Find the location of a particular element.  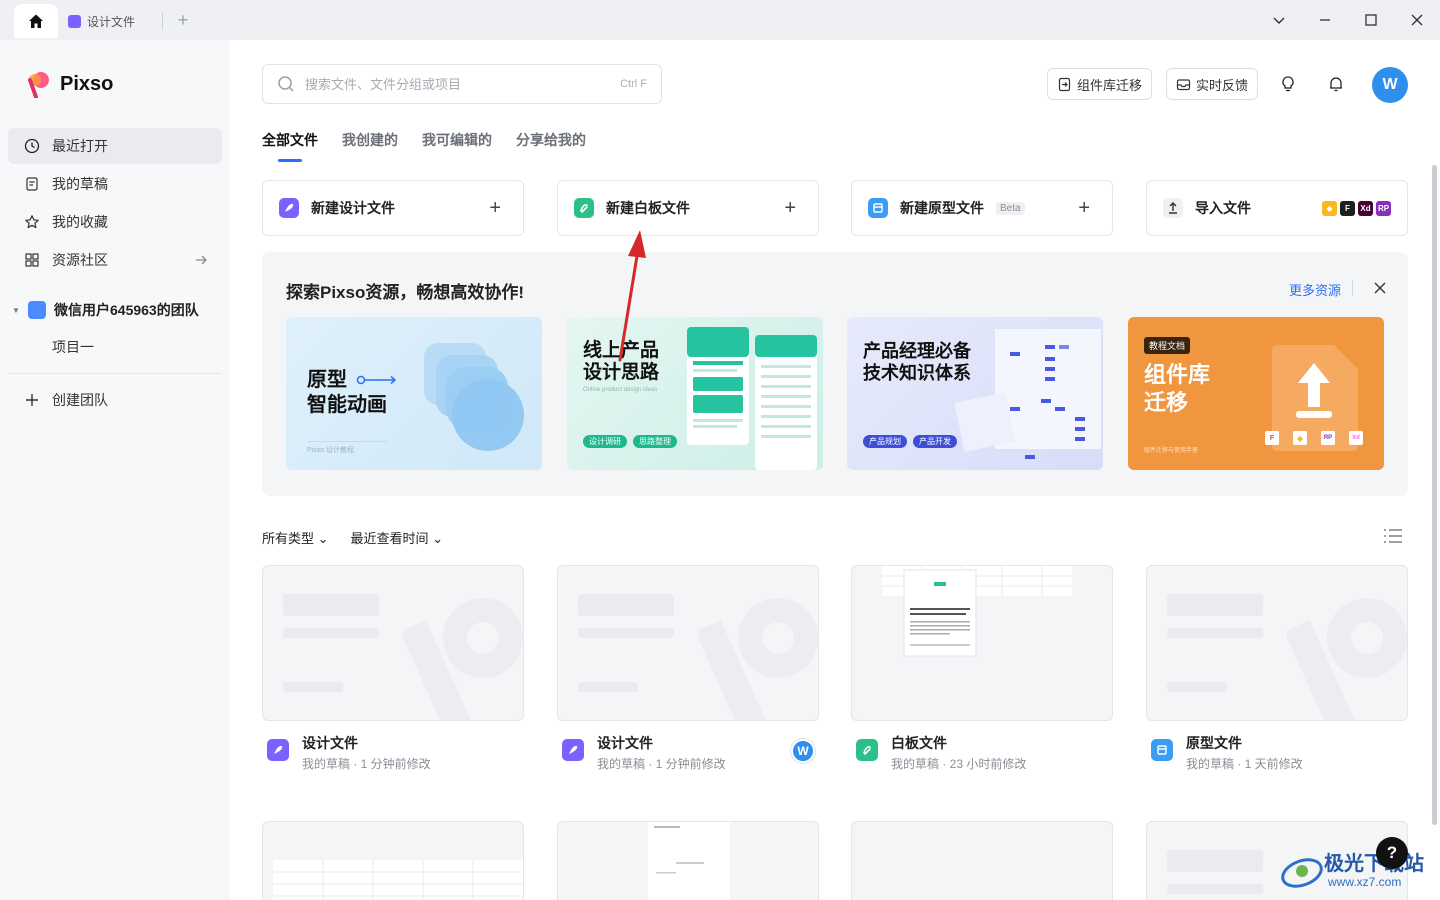

beta-badge: Beta is located at coordinates (1010, 208).